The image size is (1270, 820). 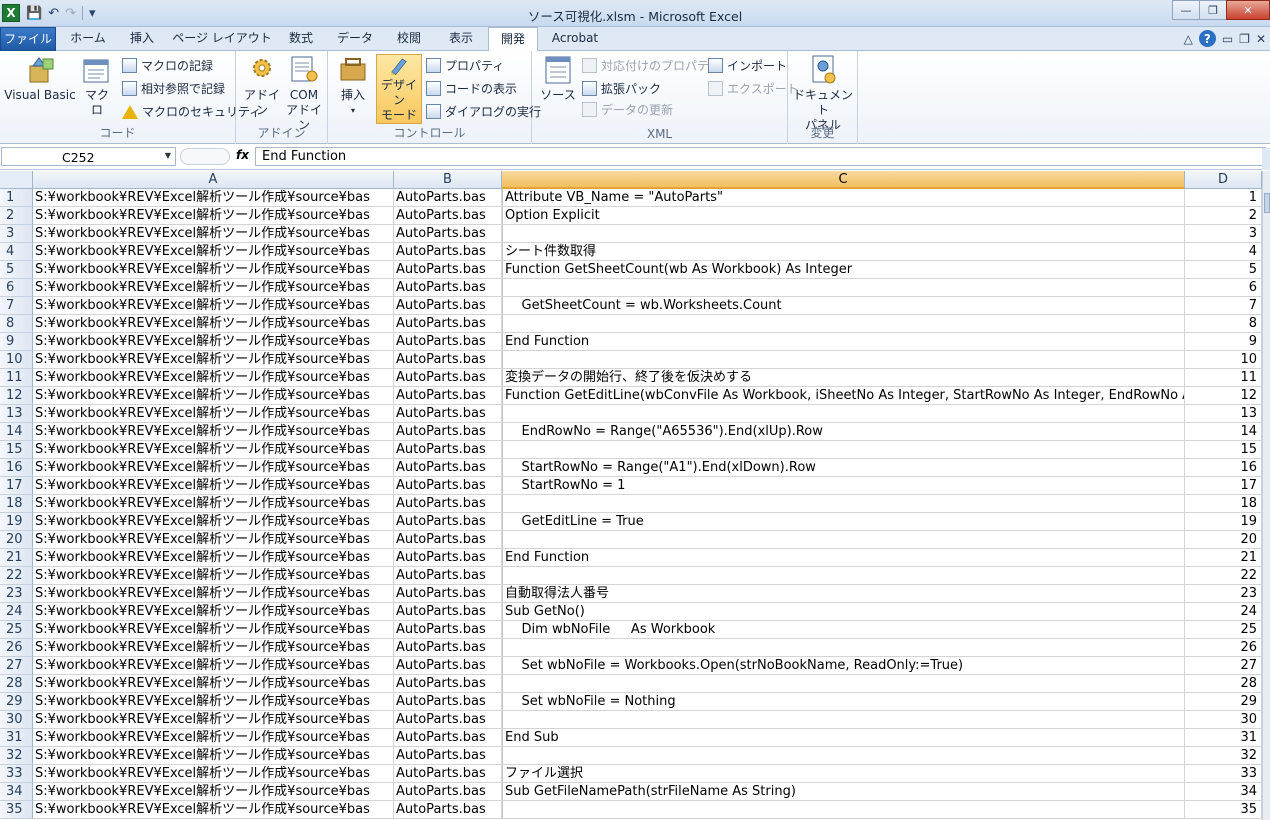 What do you see at coordinates (16, 414) in the screenshot?
I see `row-header: 13` at bounding box center [16, 414].